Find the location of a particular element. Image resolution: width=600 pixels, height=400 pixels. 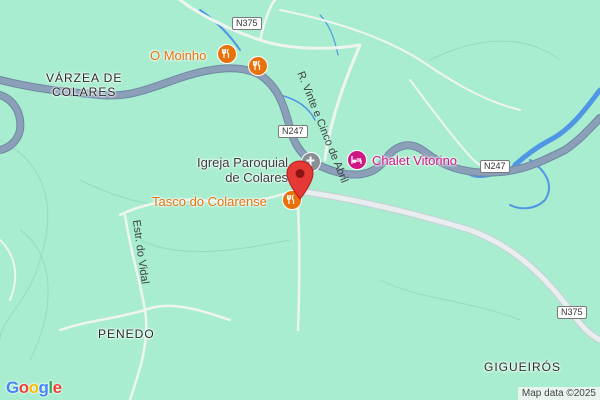

google-logo-letter: G is located at coordinates (12, 387).